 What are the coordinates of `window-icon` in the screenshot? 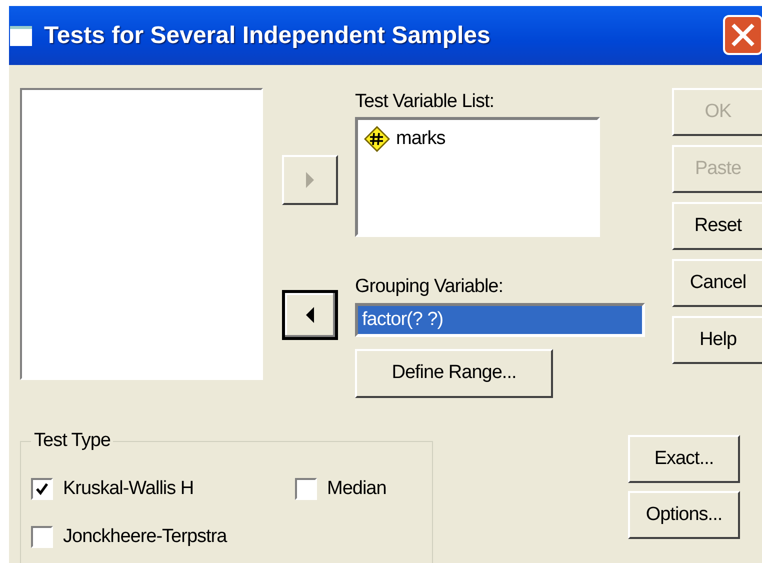 It's located at (21, 36).